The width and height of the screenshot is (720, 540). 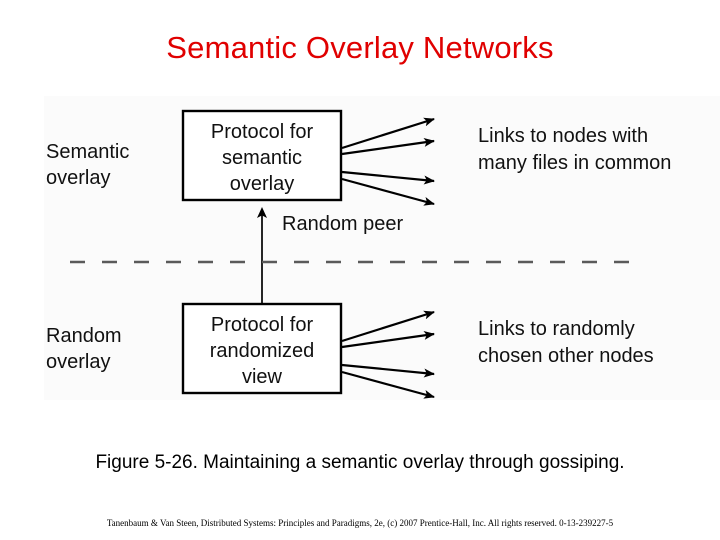 I want to click on randomized-protocol-box-line2: randomized, so click(x=262, y=351).